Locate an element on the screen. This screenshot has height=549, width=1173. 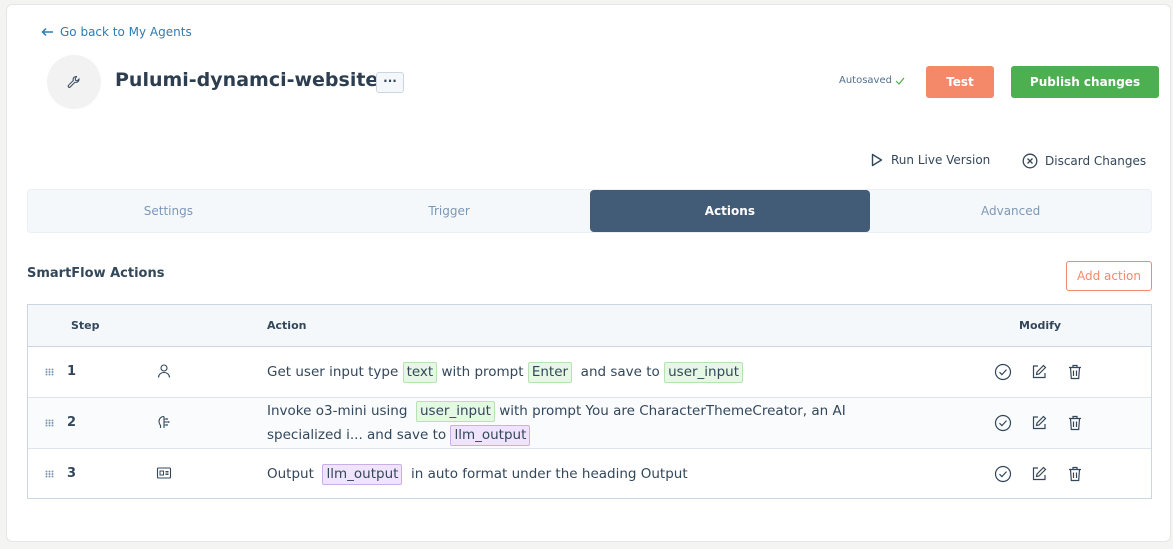
autosaved-label: Autosaved is located at coordinates (865, 80).